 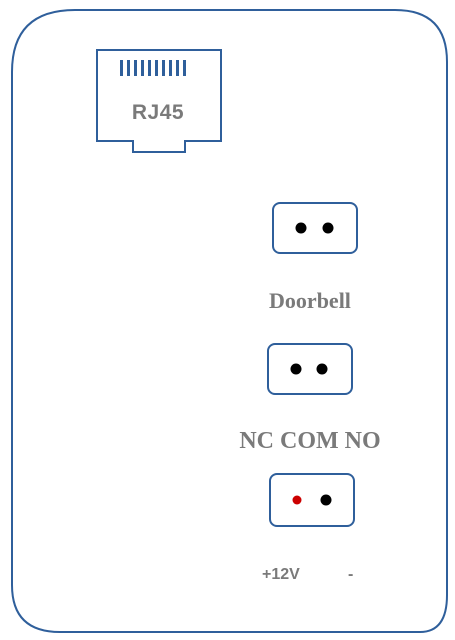 What do you see at coordinates (351, 574) in the screenshot?
I see `power-negative-label: -` at bounding box center [351, 574].